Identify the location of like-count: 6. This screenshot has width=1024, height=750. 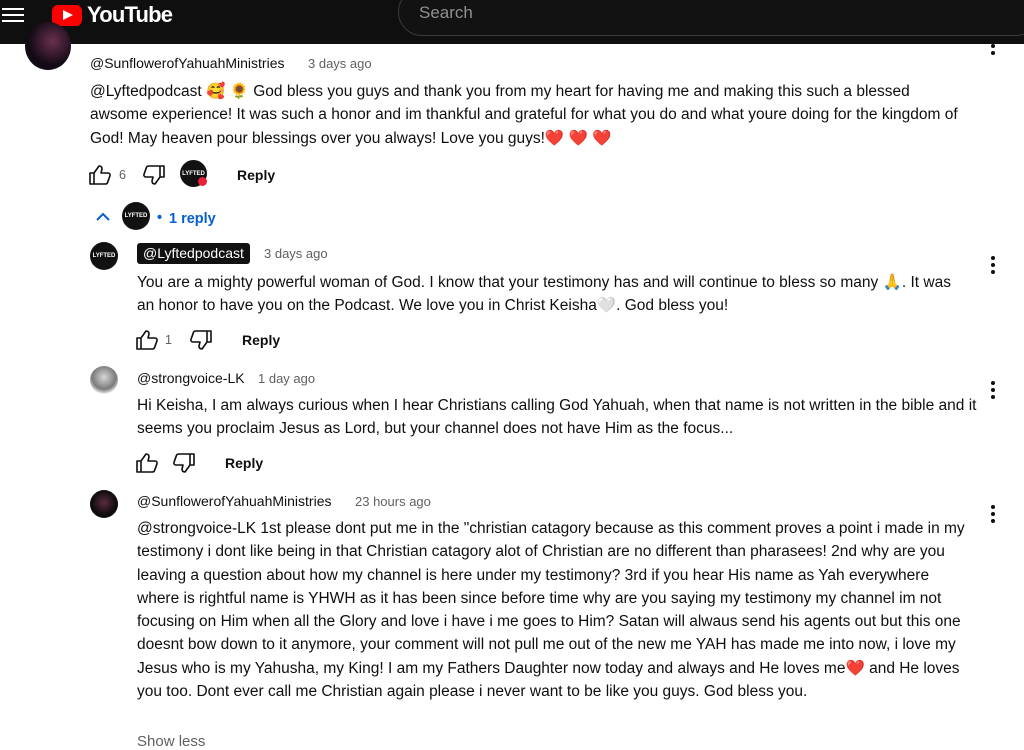
(122, 175).